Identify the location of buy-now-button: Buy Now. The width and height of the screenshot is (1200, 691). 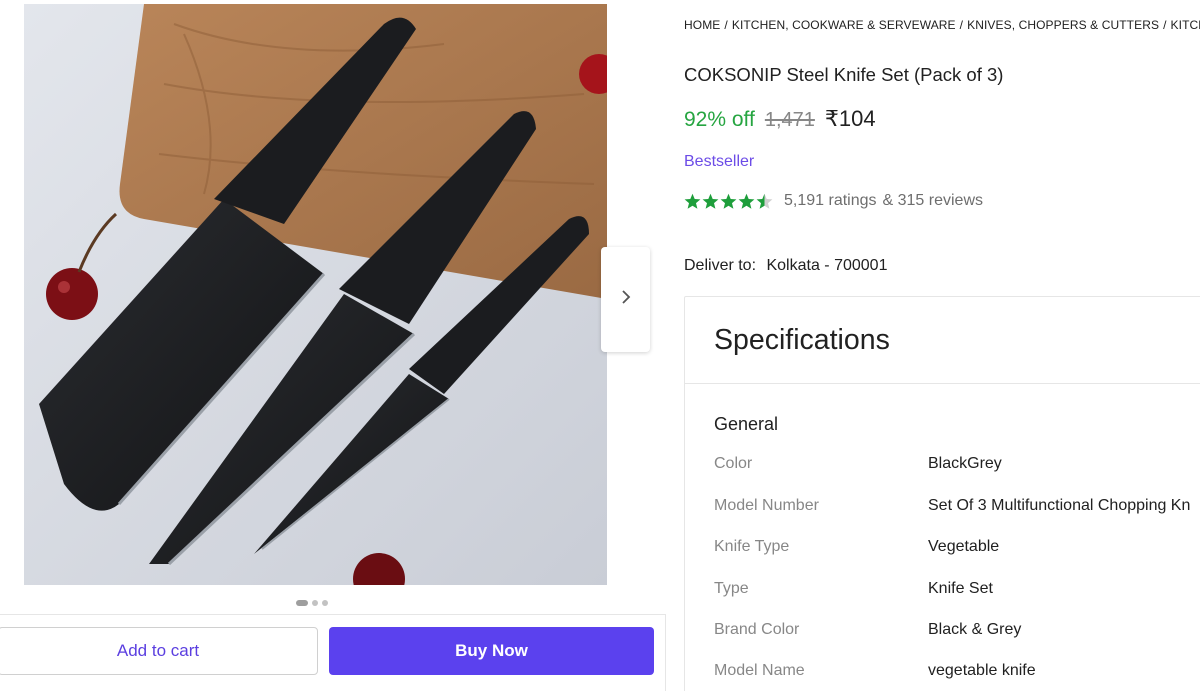
(491, 651).